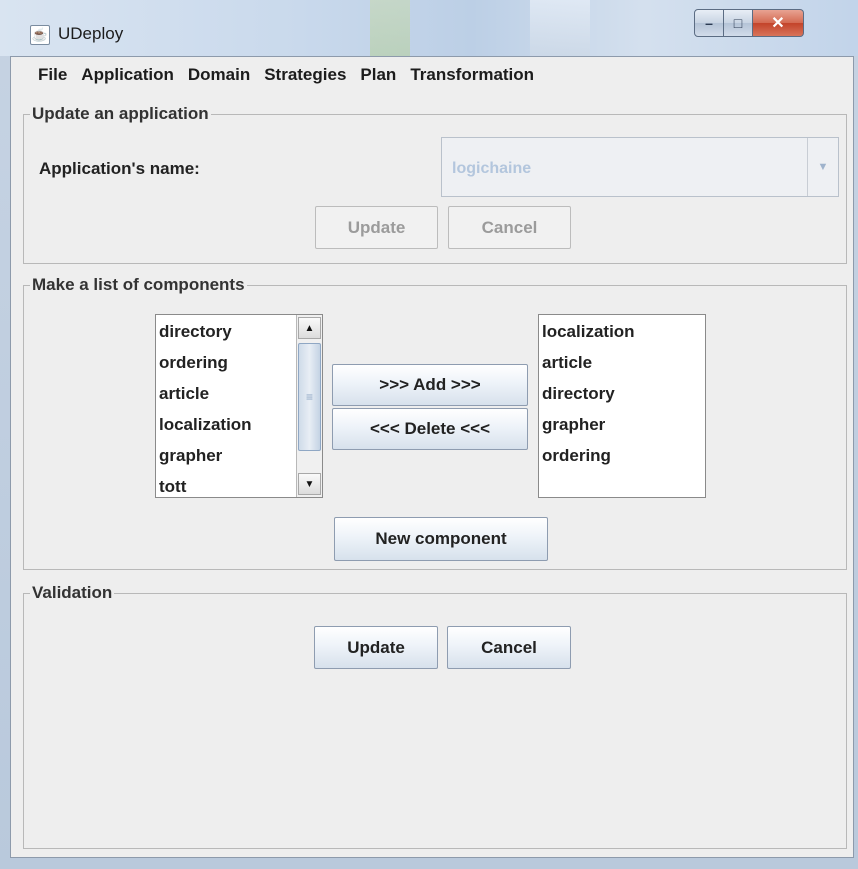 This screenshot has width=858, height=869. What do you see at coordinates (309, 484) in the screenshot?
I see `scroll-down-icon: ▼` at bounding box center [309, 484].